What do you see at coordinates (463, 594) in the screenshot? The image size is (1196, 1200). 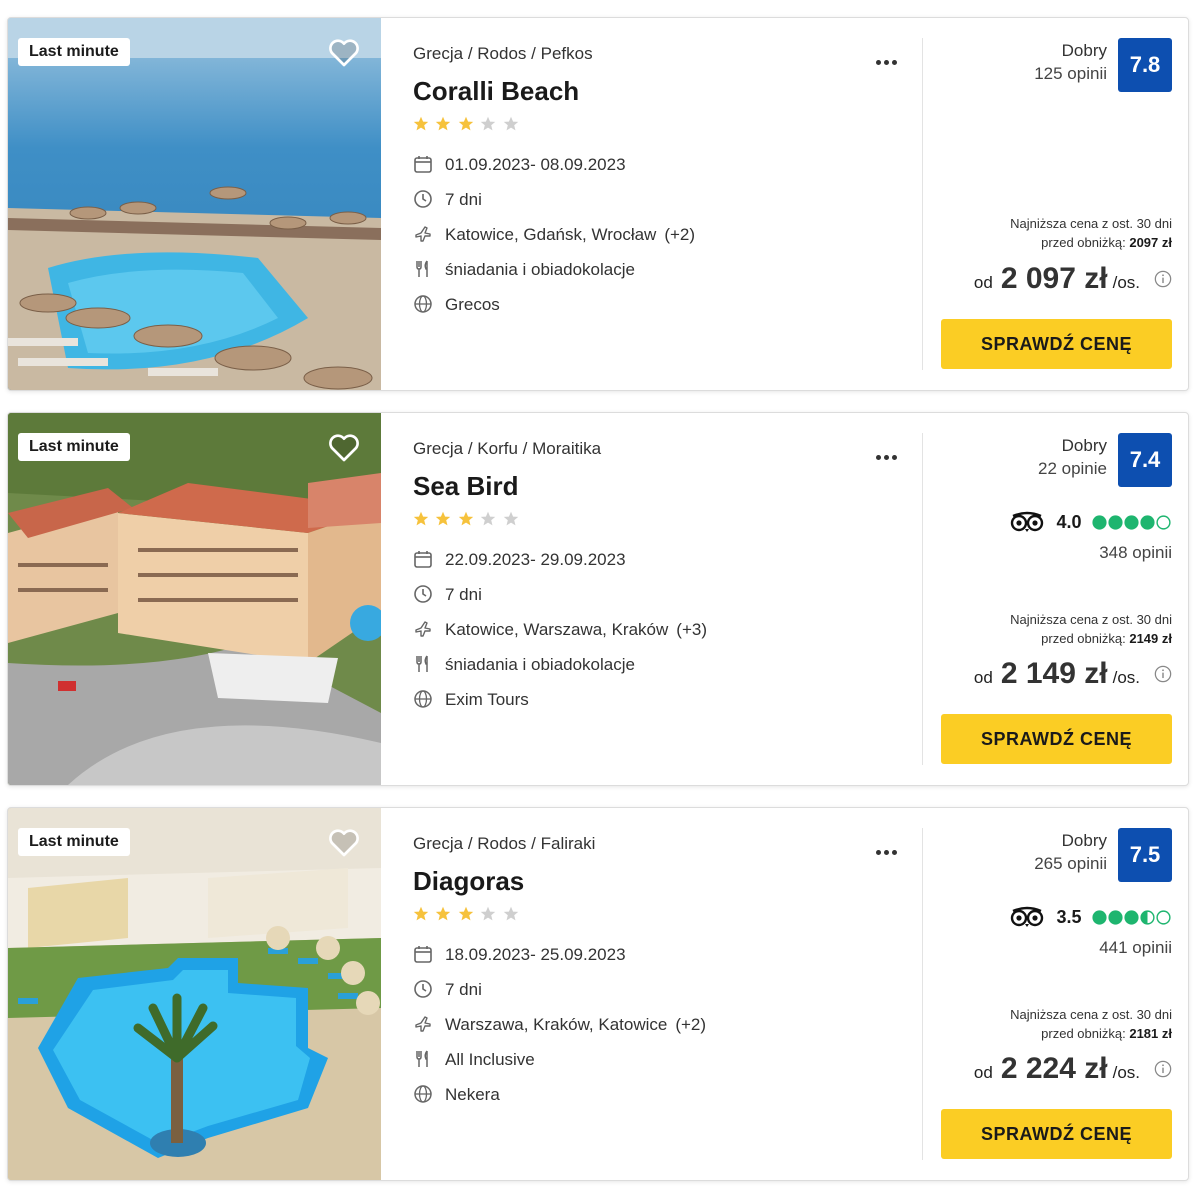 I see `duration-text: 7 dni` at bounding box center [463, 594].